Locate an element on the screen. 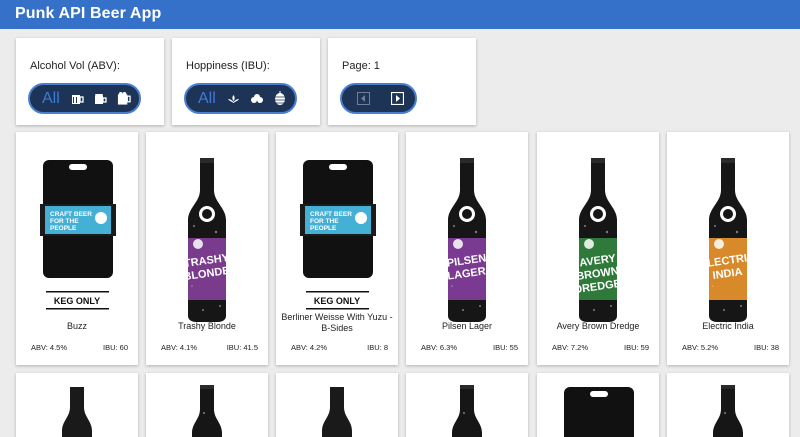  abv-value: ABV: 6.3% is located at coordinates (439, 347).